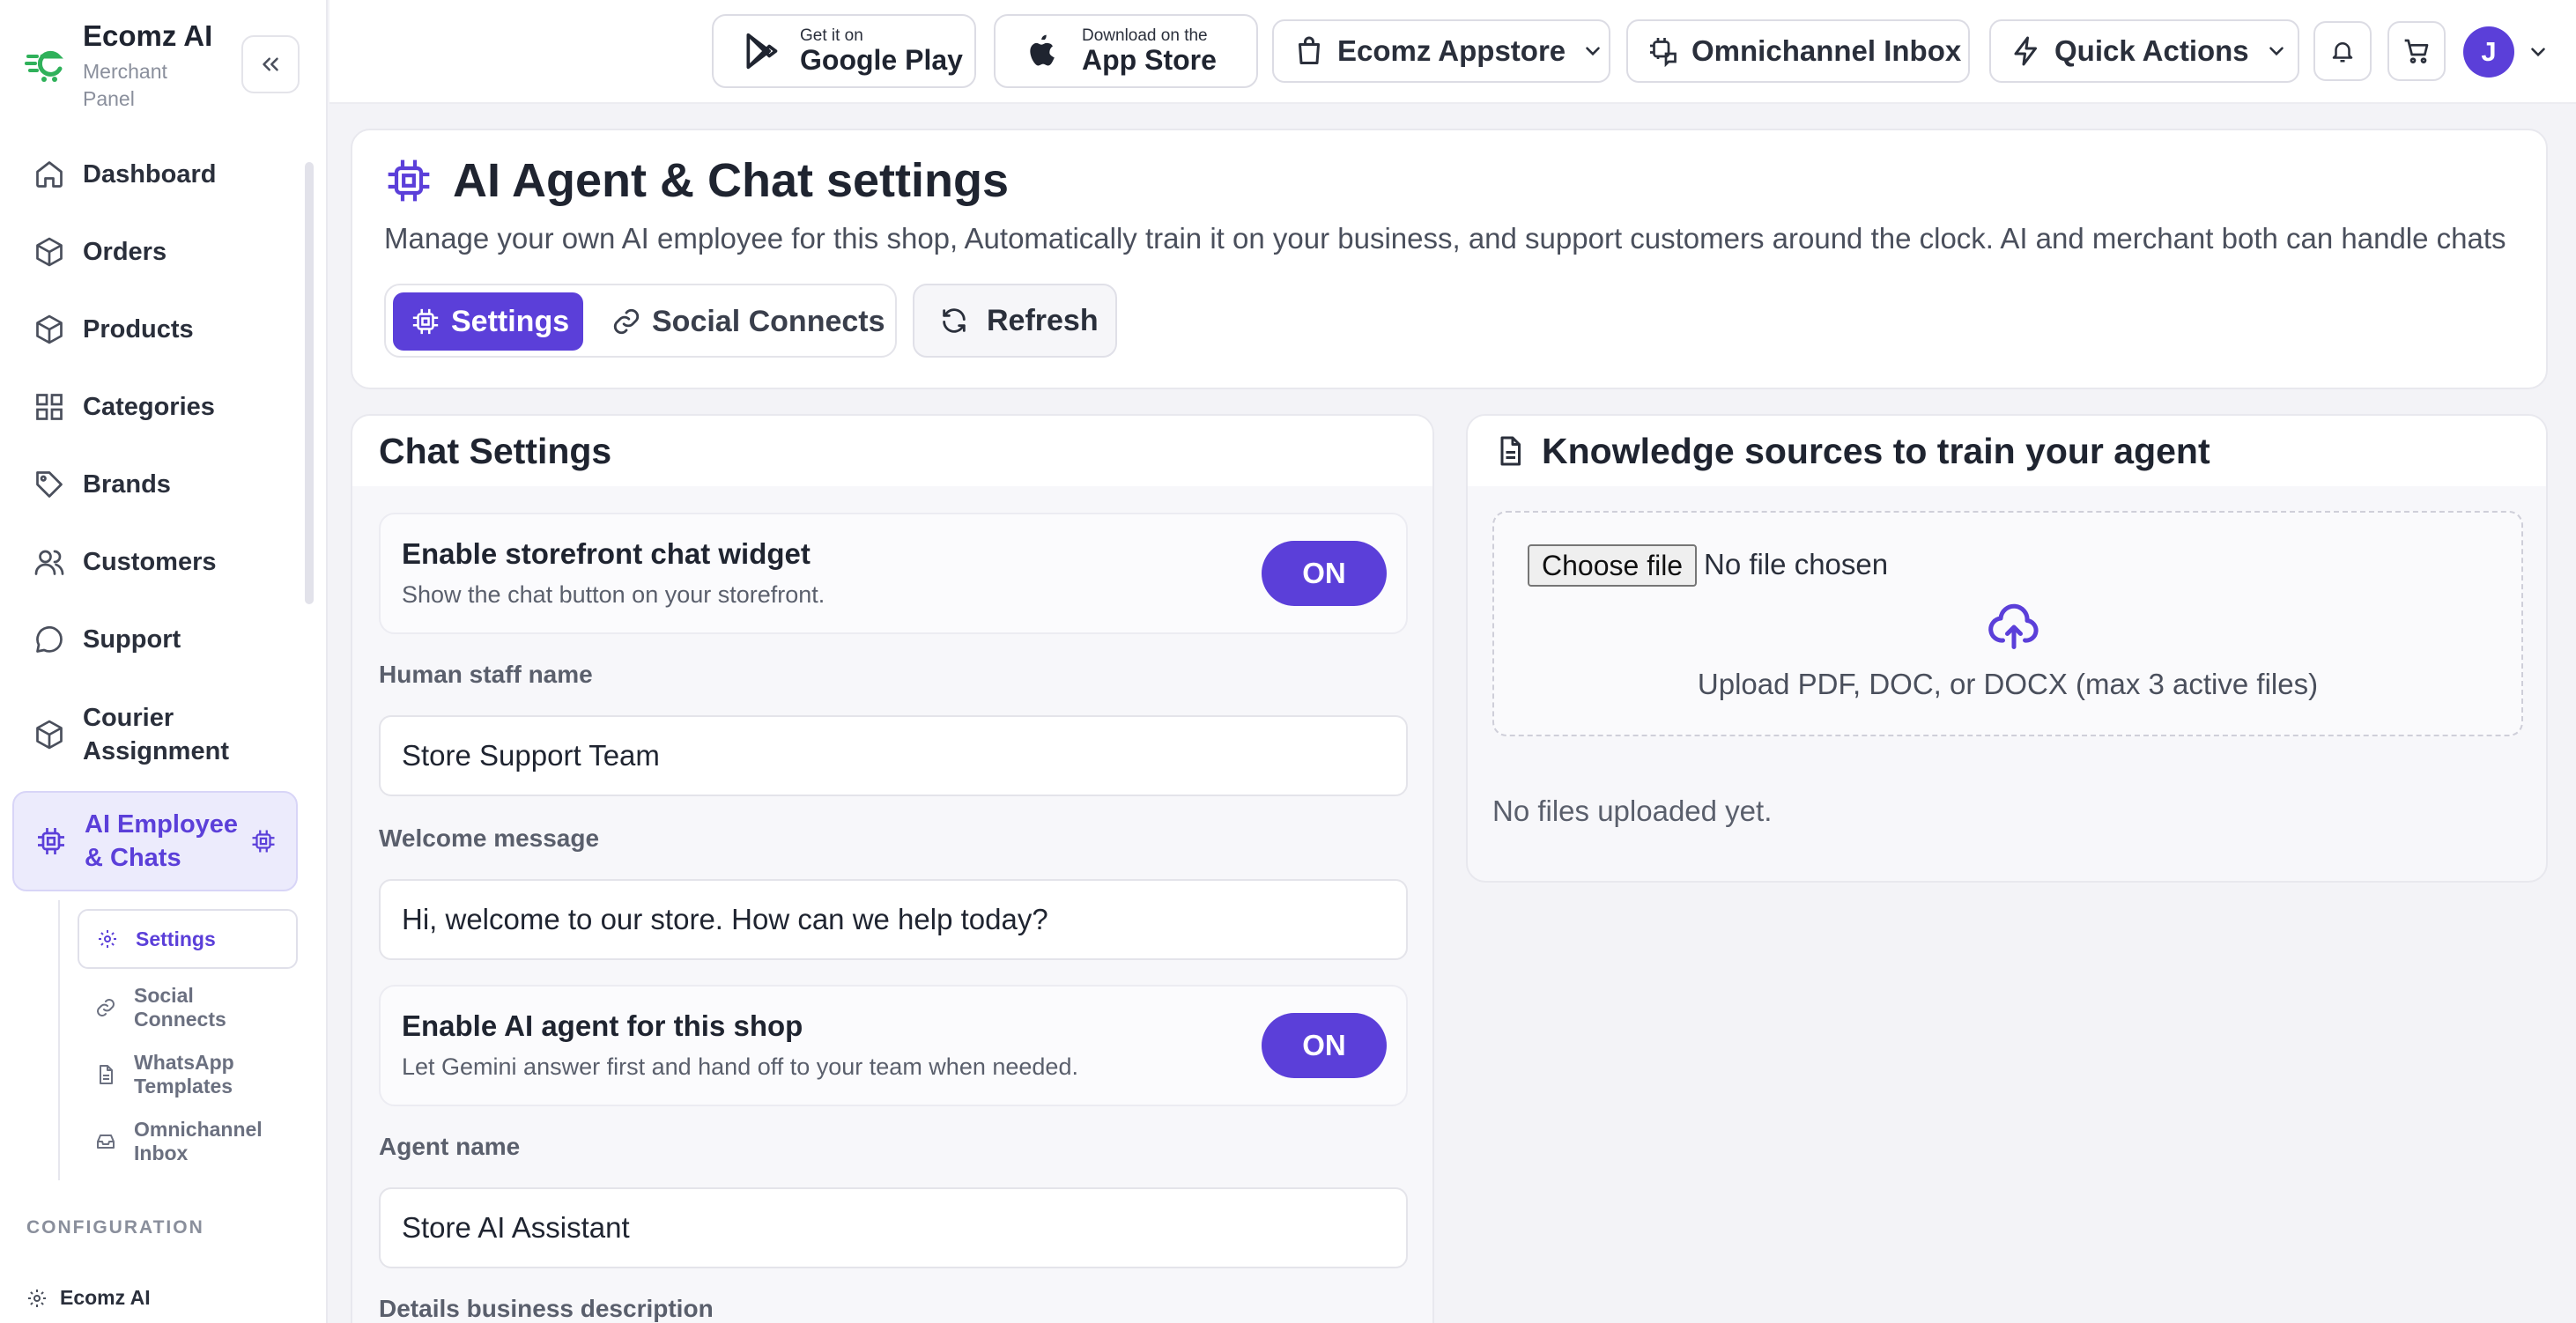 The width and height of the screenshot is (2576, 1323). Describe the element at coordinates (44, 66) in the screenshot. I see `ecomz-logo-icon` at that location.